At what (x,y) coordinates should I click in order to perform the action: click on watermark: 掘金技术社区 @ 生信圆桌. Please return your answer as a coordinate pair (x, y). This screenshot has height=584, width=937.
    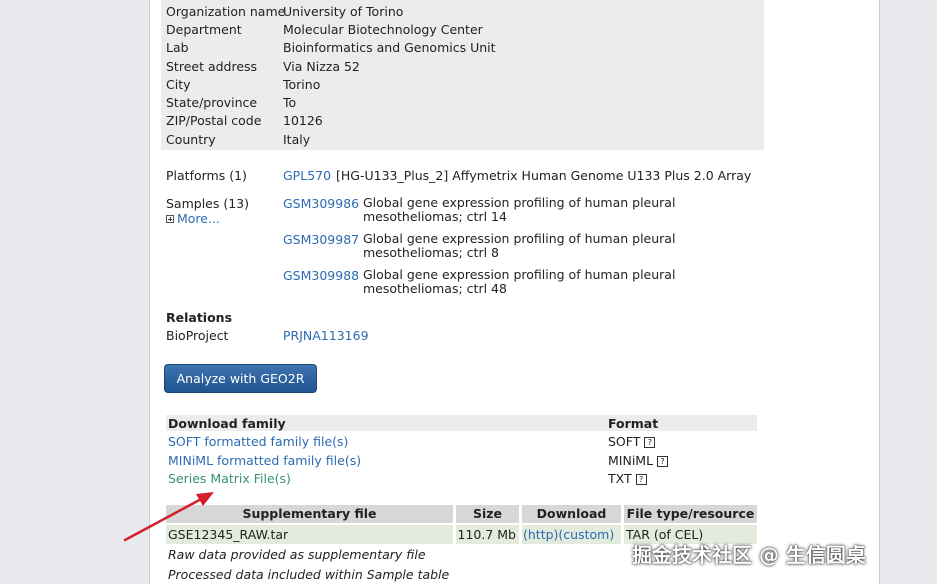
    Looking at the image, I should click on (749, 555).